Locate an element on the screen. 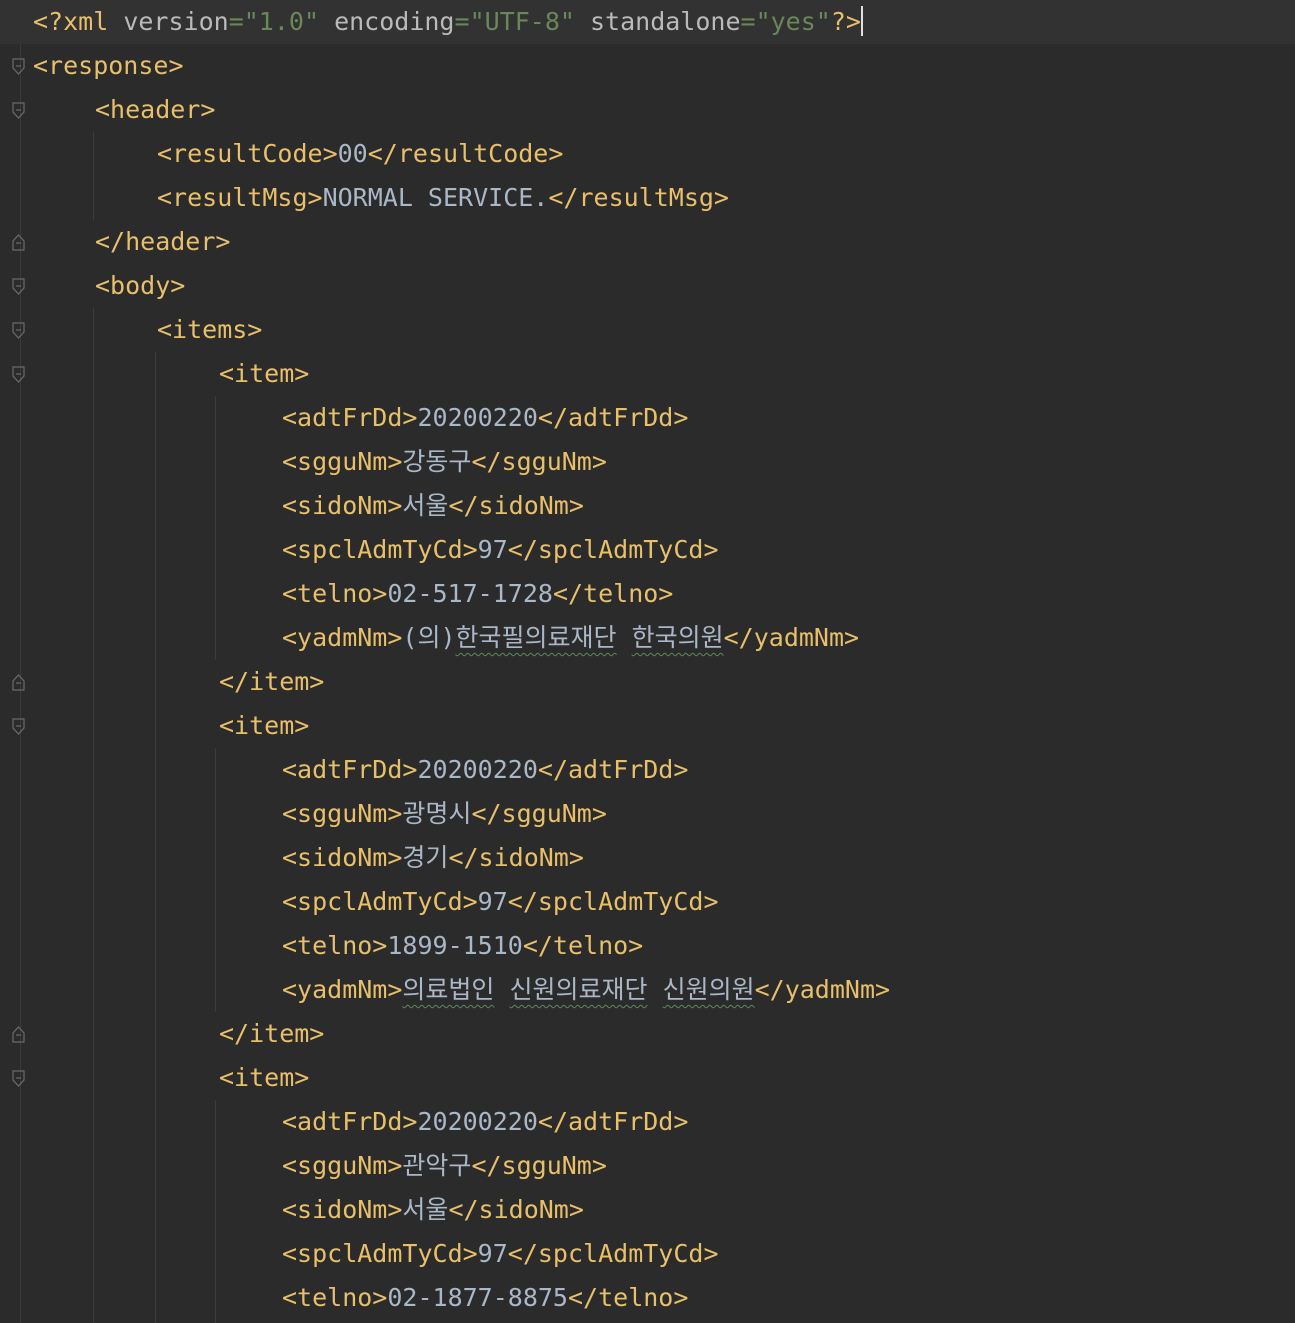 The height and width of the screenshot is (1323, 1295). tag-result-msg-open: <resultMsg> is located at coordinates (240, 197).